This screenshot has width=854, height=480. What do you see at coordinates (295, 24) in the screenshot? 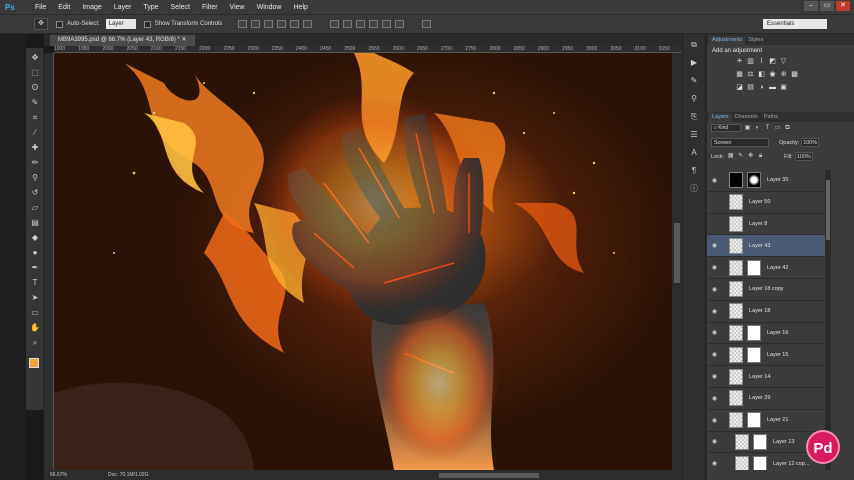
I see `align-hcenter-icon` at bounding box center [295, 24].